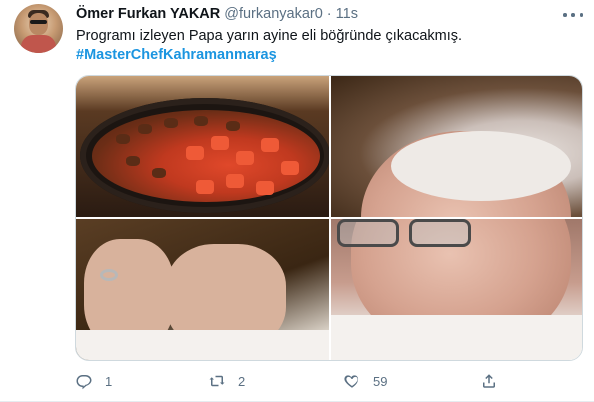  I want to click on ring-shape, so click(109, 275).